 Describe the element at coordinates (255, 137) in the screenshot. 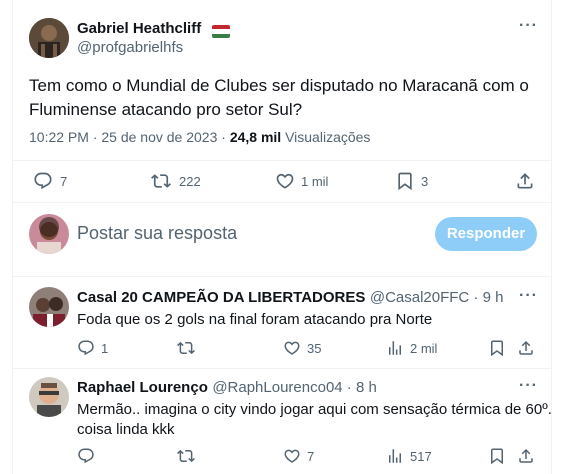

I see `views-count: 24,8 mil` at that location.